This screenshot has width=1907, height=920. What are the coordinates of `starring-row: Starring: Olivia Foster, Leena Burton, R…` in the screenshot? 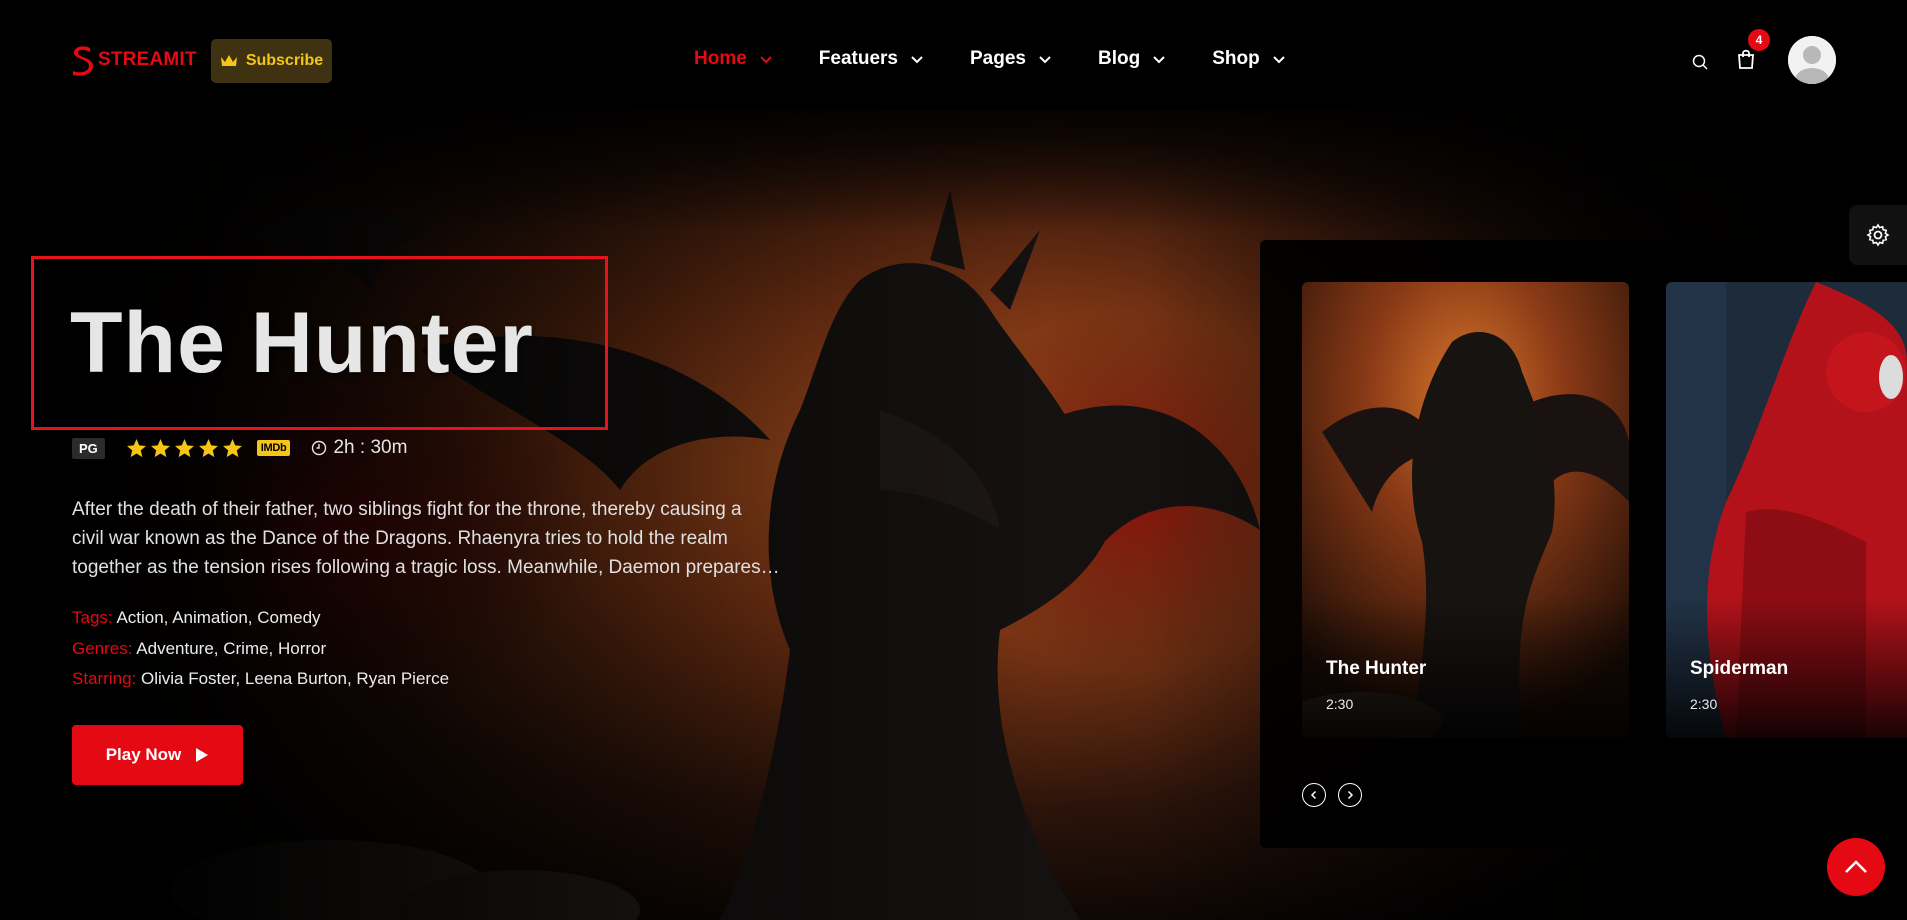 It's located at (260, 679).